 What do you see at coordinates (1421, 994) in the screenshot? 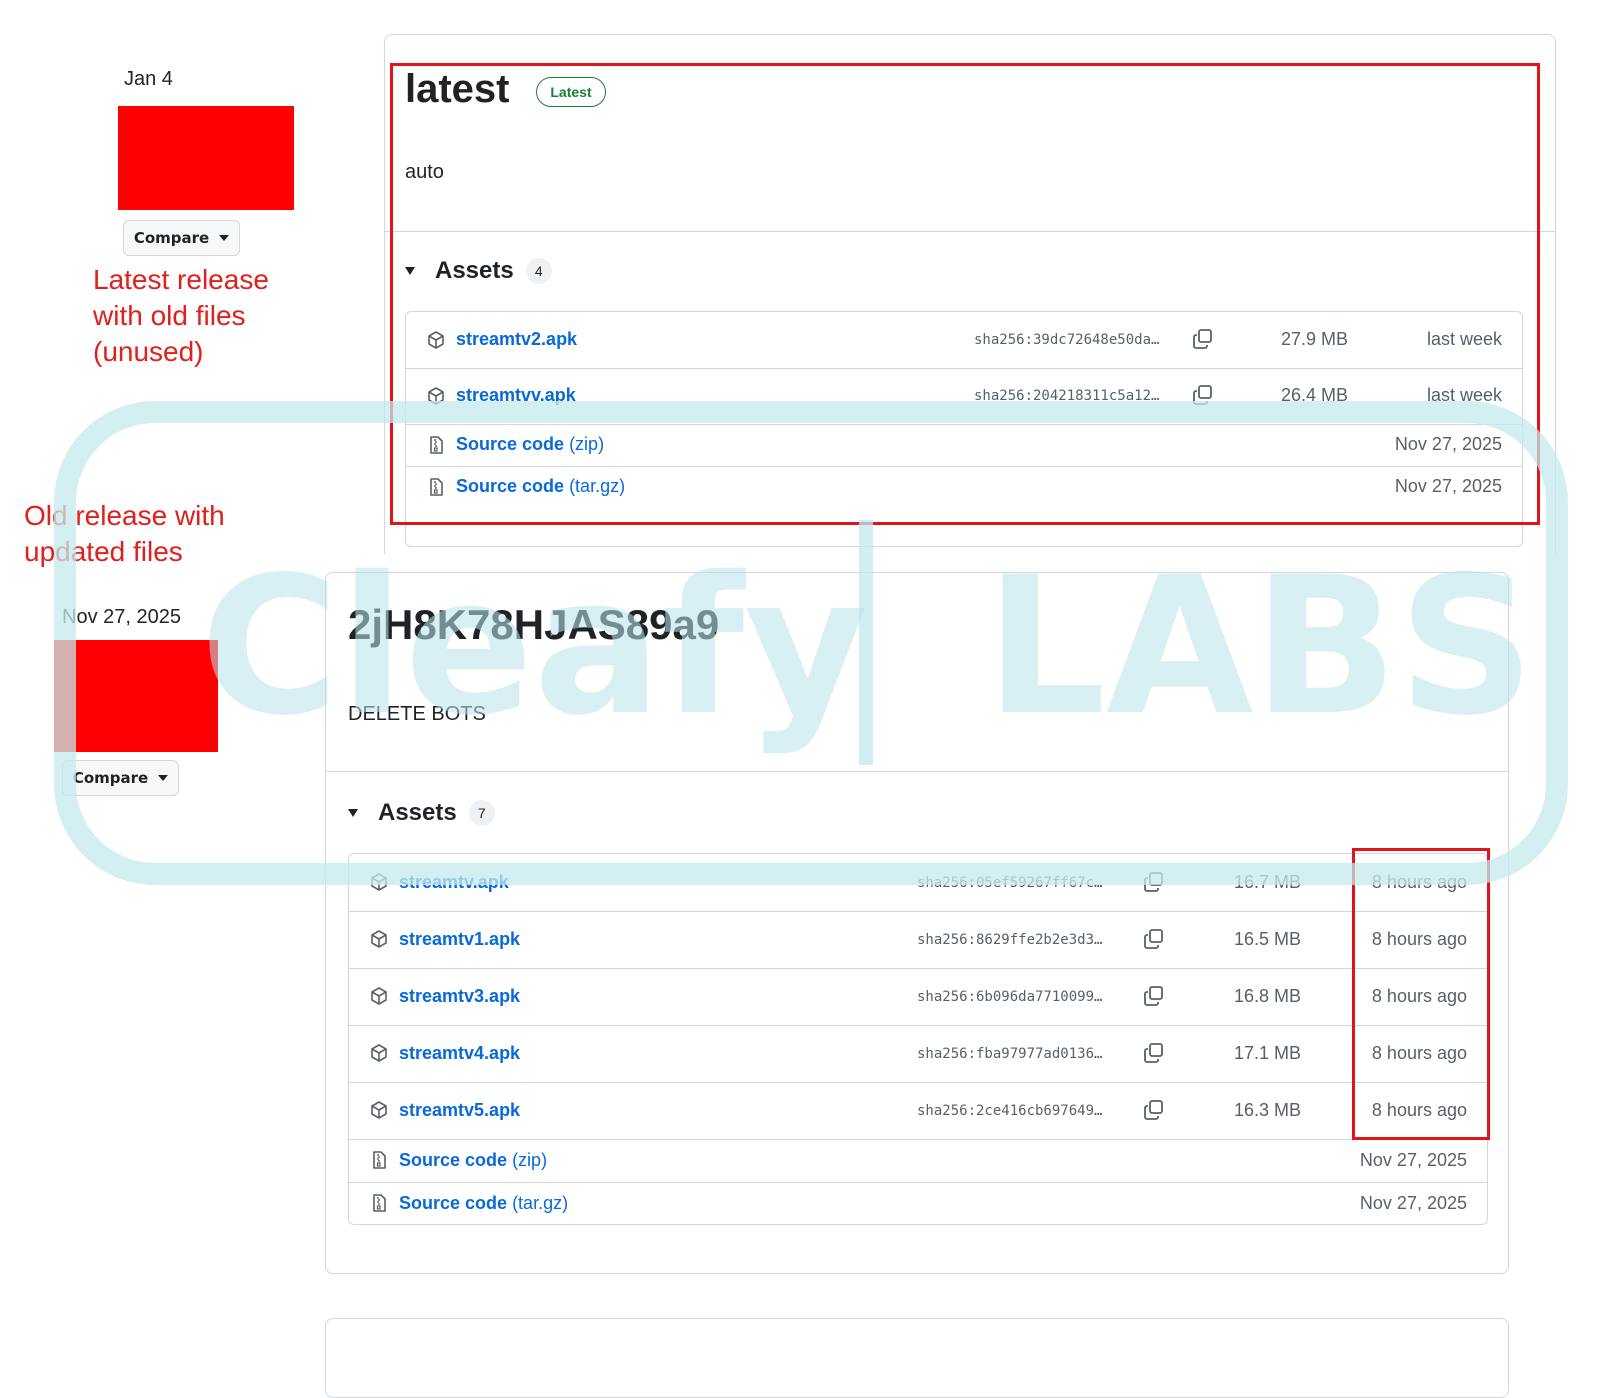
I see `highlight-update-times` at bounding box center [1421, 994].